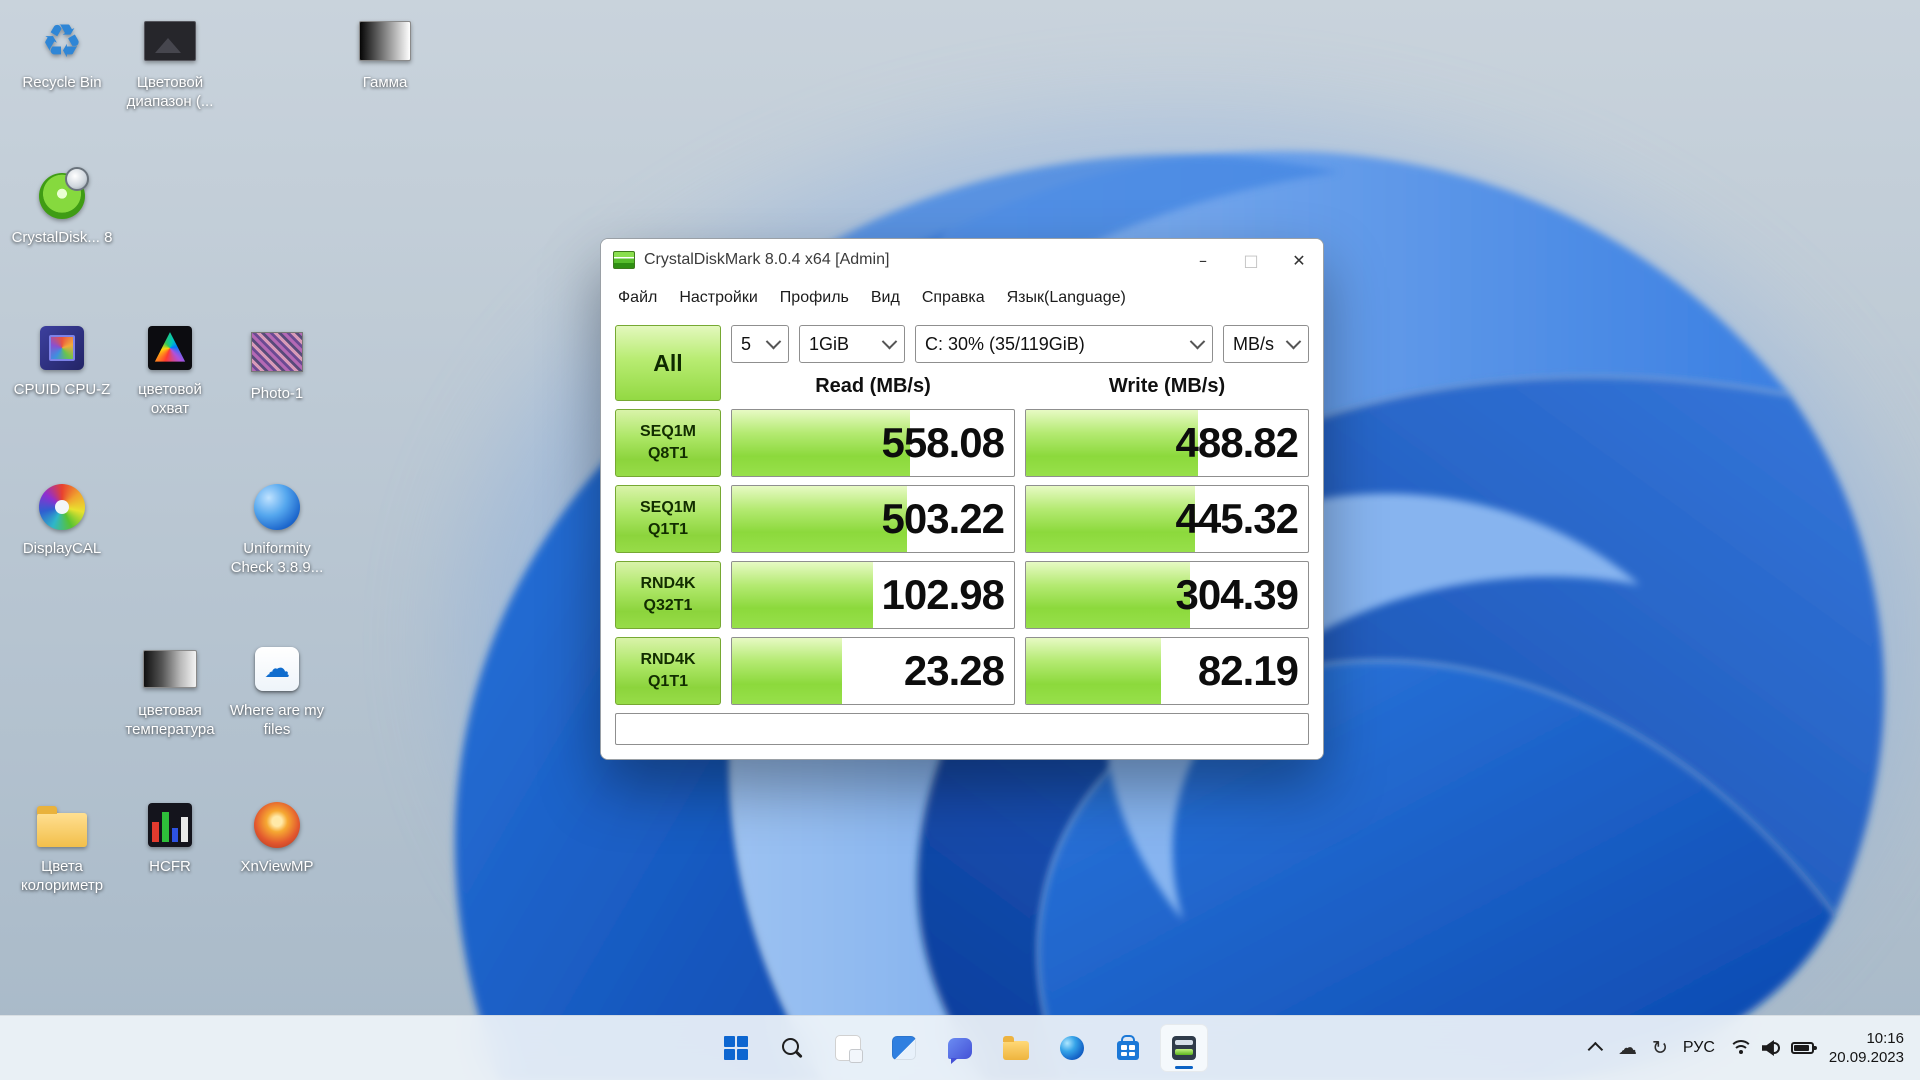 This screenshot has width=1920, height=1080. I want to click on desktop-icon-displaycal: DisplayCAL, so click(62, 519).